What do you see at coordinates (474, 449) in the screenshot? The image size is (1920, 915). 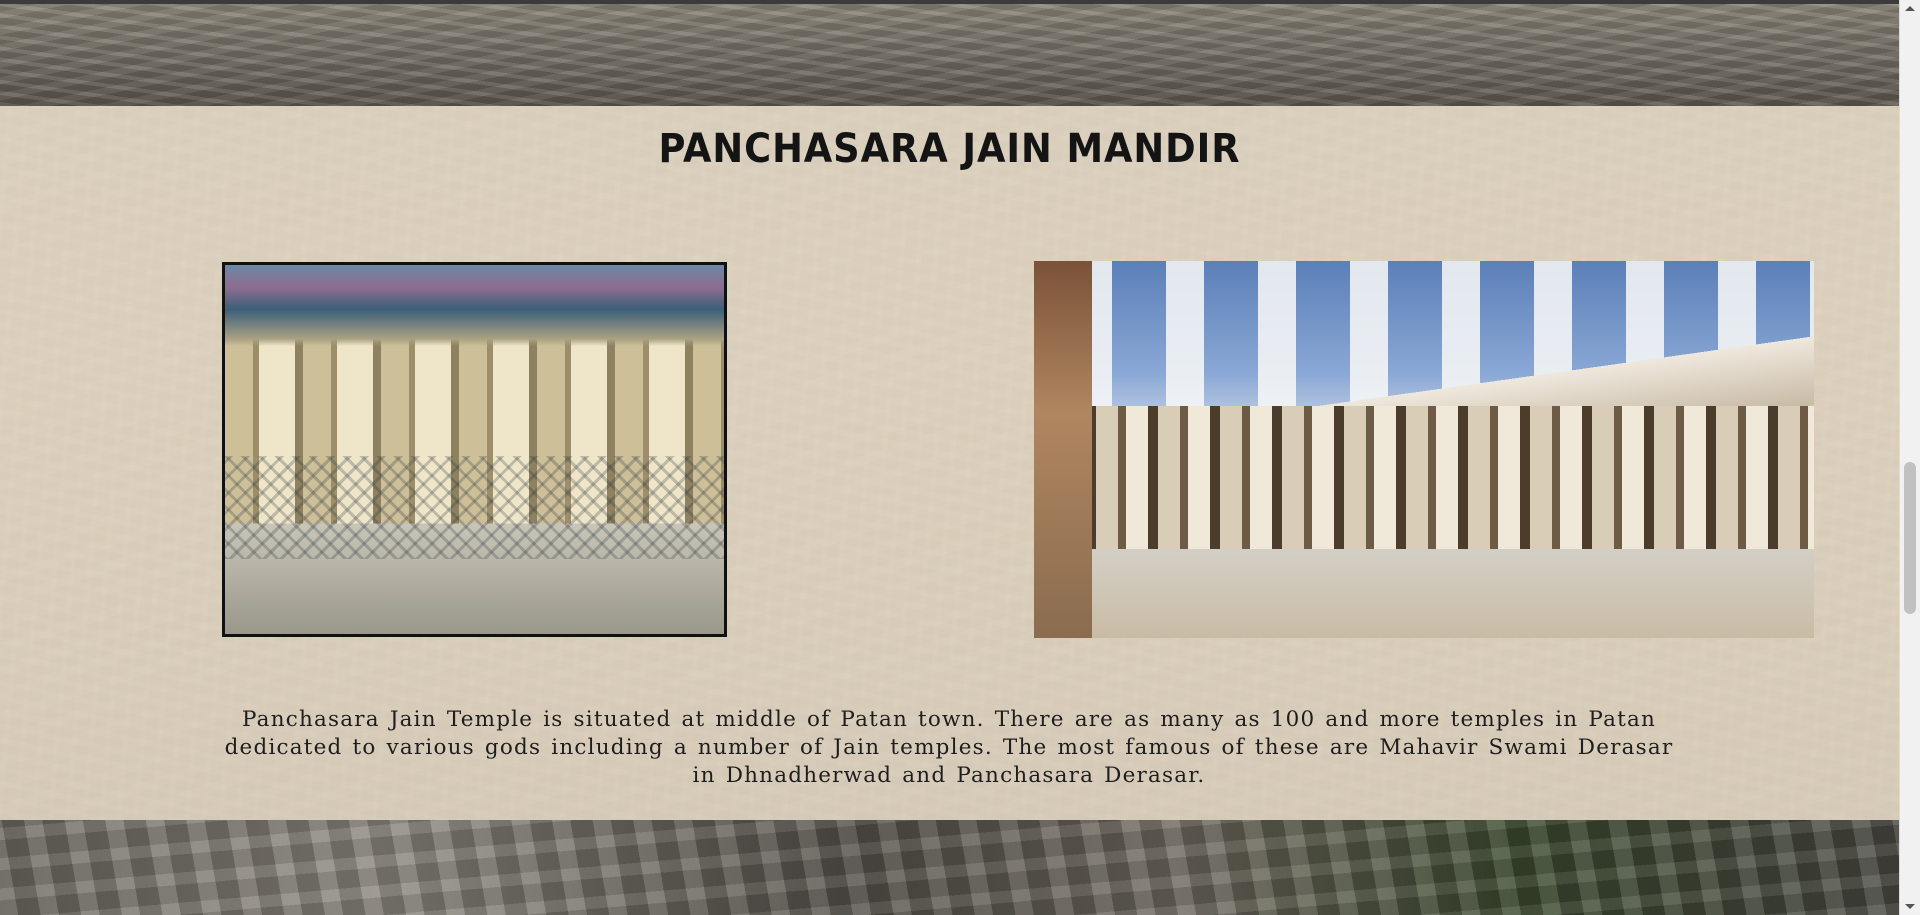 I see `temple-interior-image` at bounding box center [474, 449].